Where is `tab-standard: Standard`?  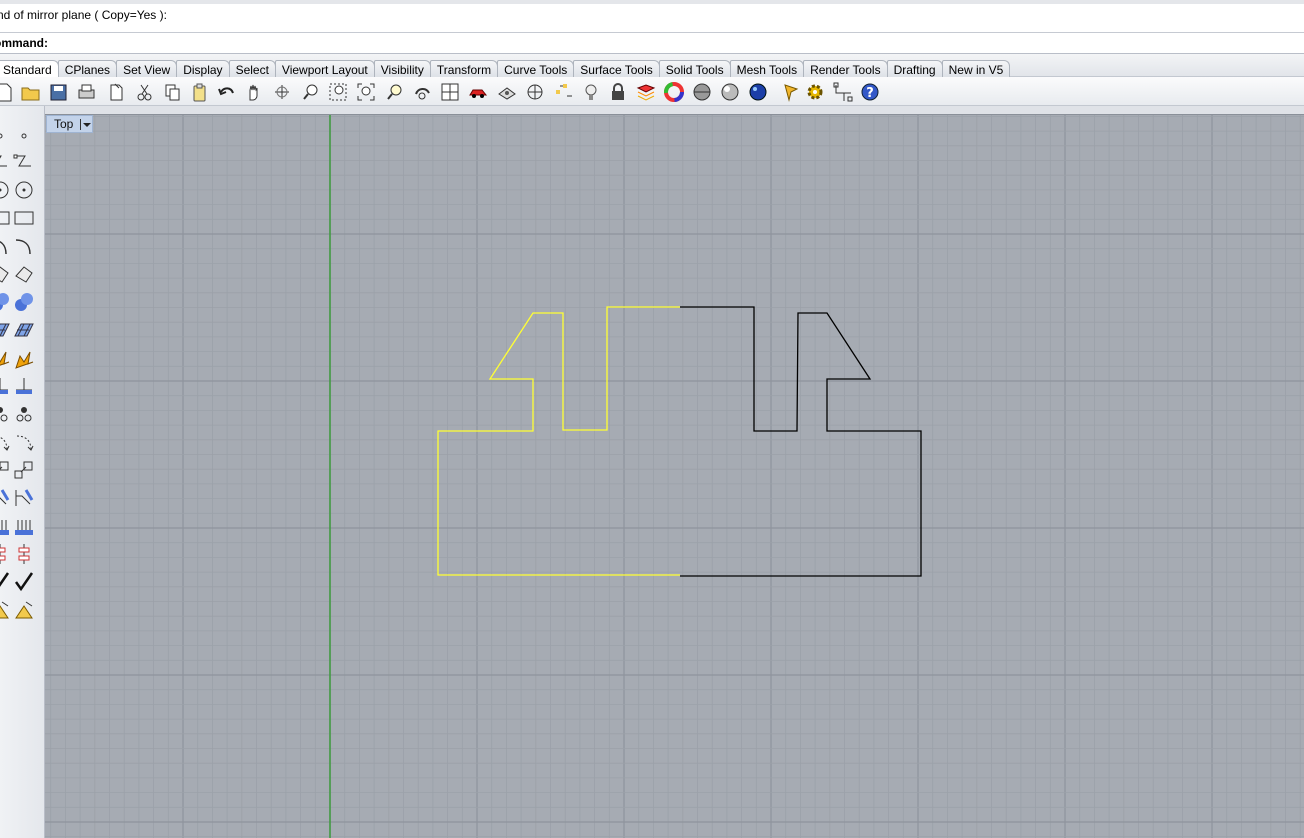
tab-standard: Standard is located at coordinates (29, 68).